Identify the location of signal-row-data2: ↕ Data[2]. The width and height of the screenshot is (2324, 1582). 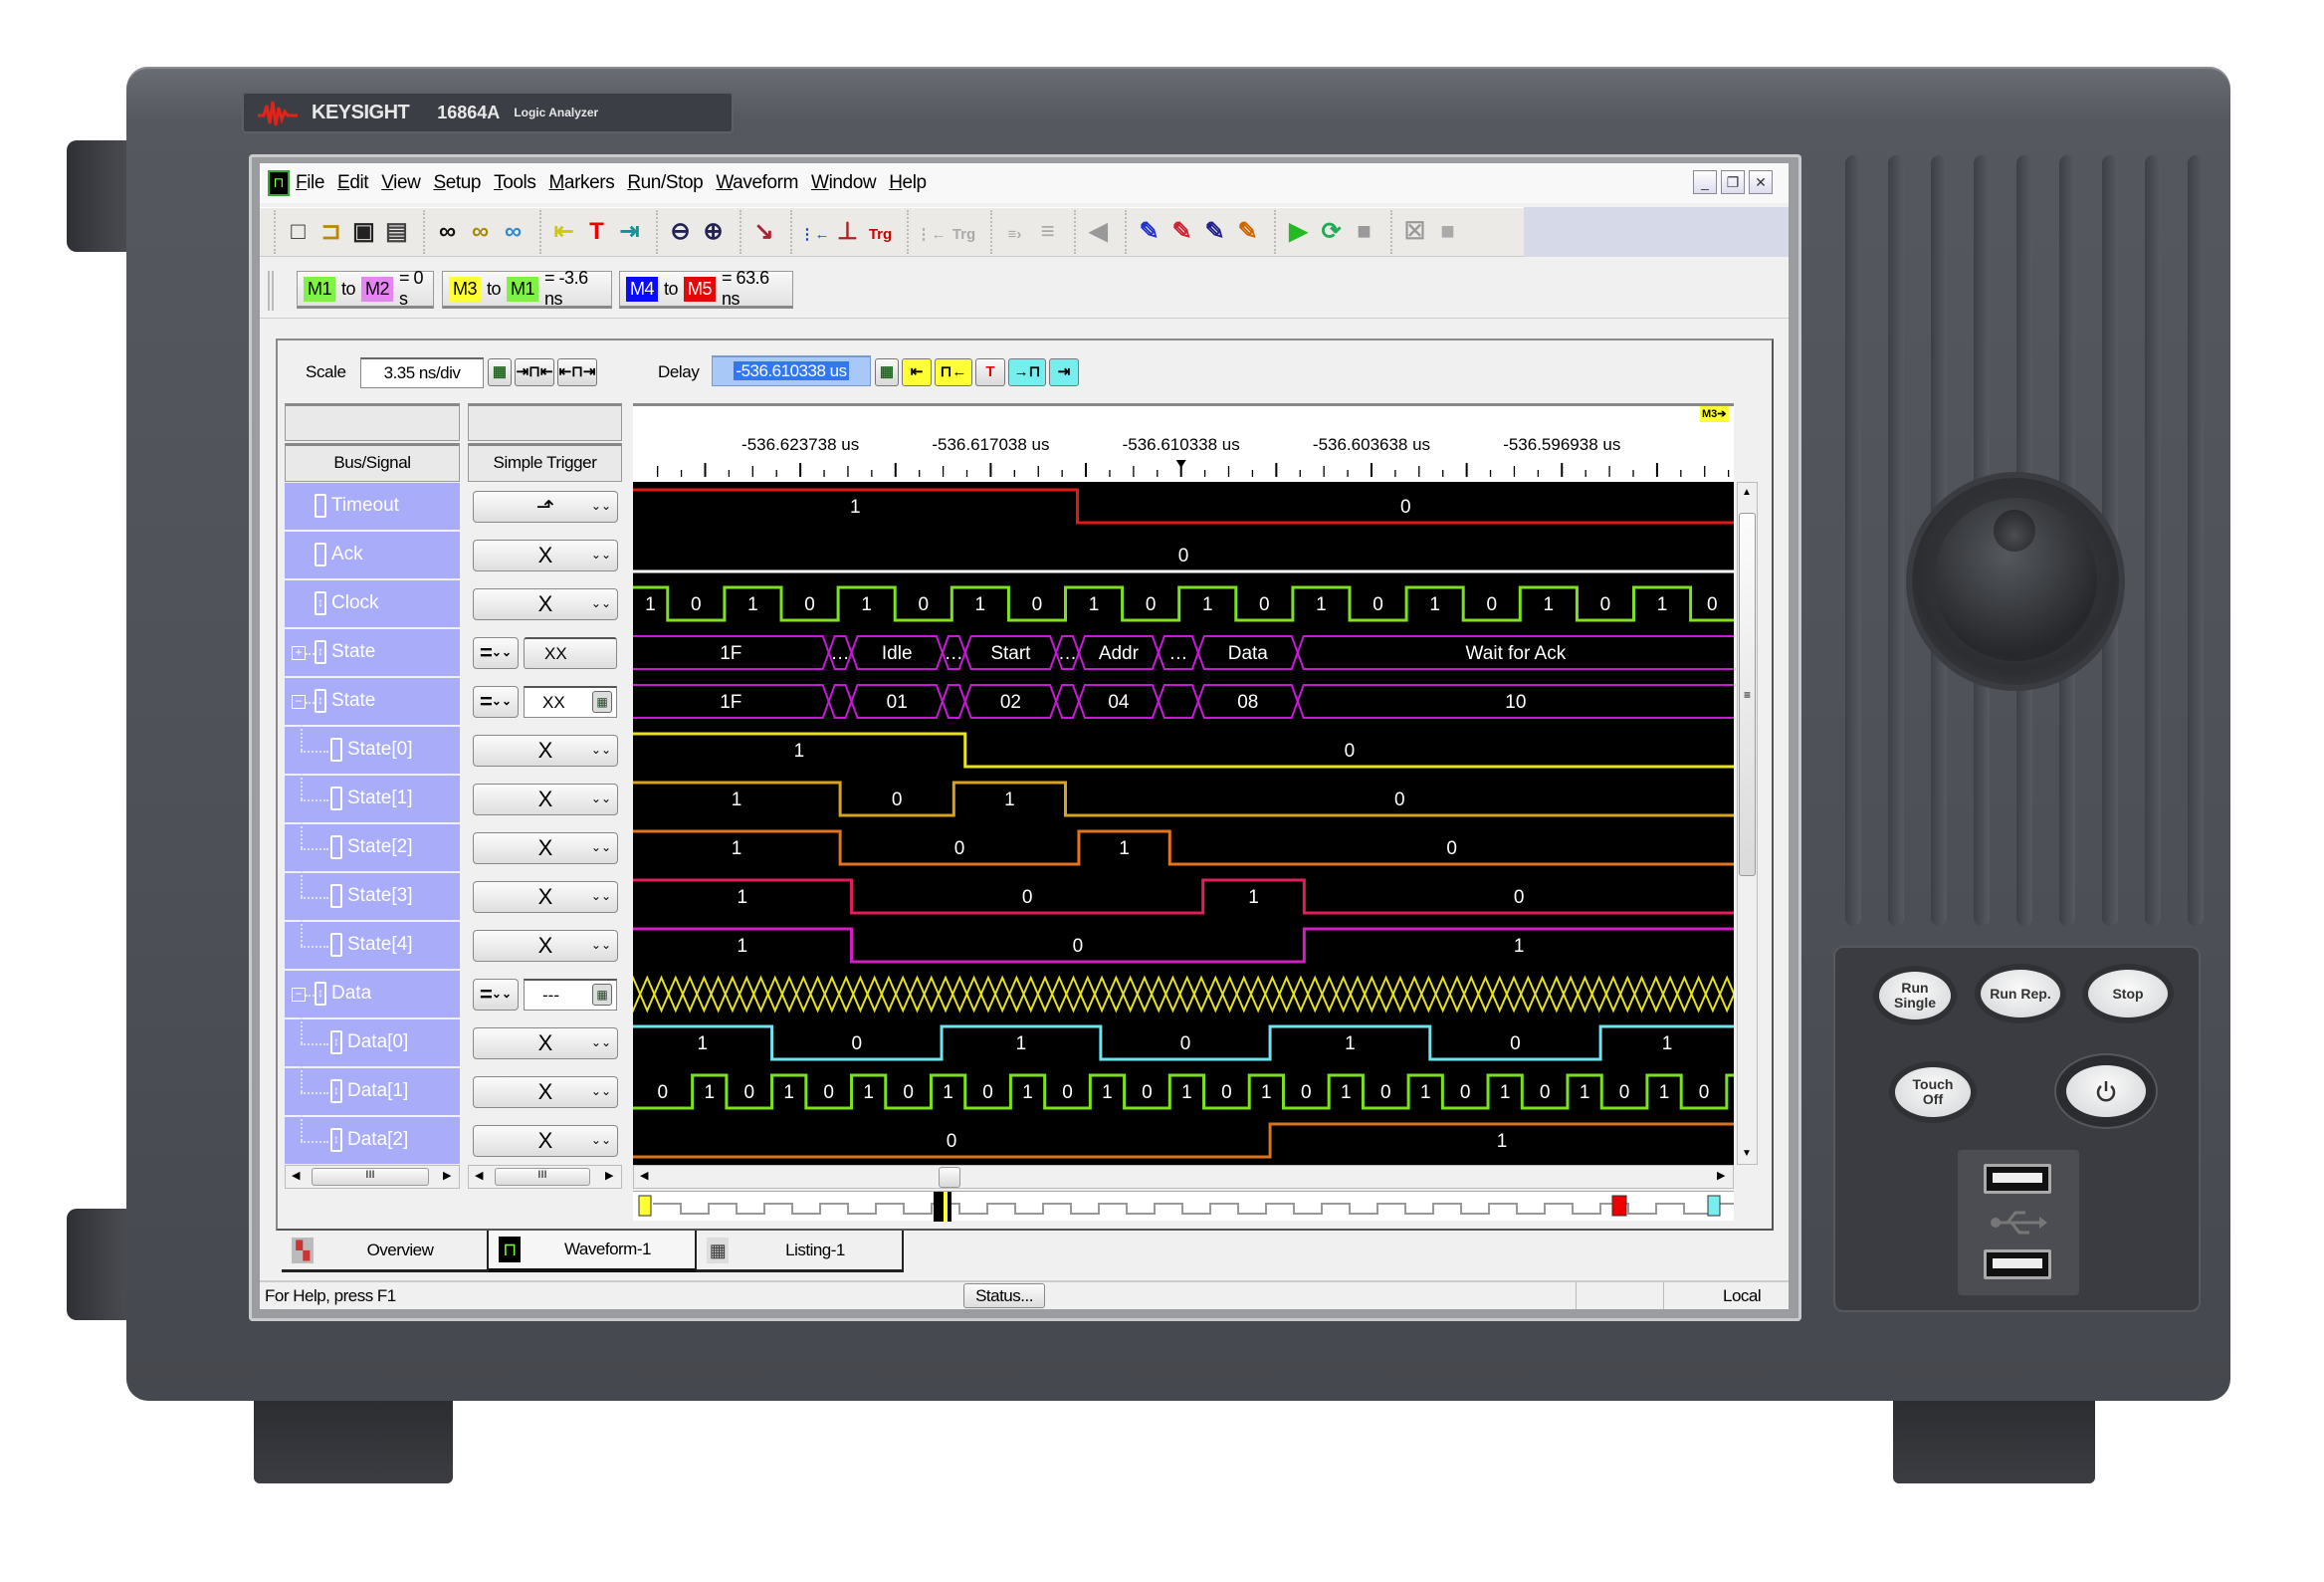
(372, 1139).